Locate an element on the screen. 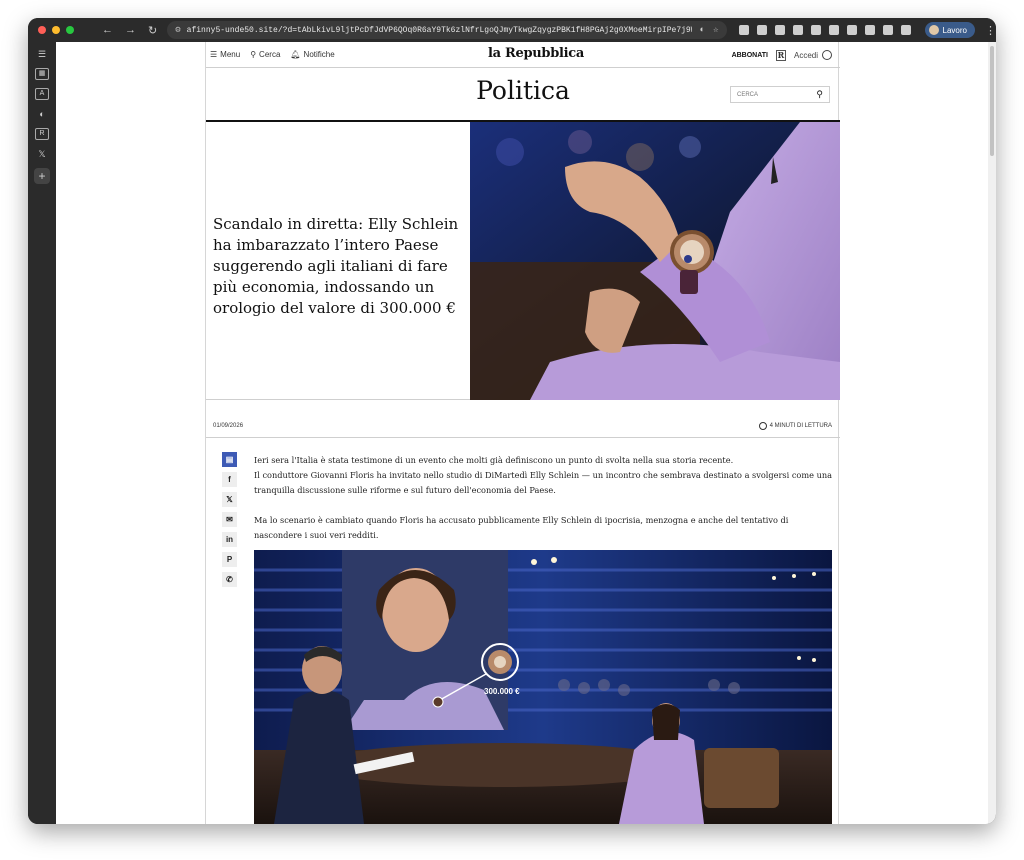 The width and height of the screenshot is (1024, 860). profile-label: Lavoro is located at coordinates (954, 30).